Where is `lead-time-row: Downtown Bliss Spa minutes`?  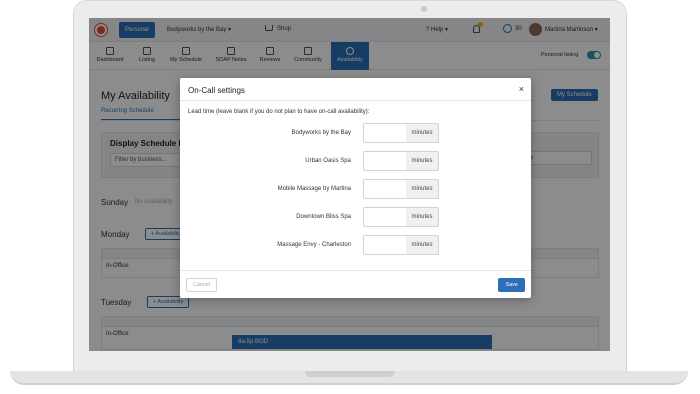
lead-time-row: Downtown Bliss Spa minutes is located at coordinates (355, 217).